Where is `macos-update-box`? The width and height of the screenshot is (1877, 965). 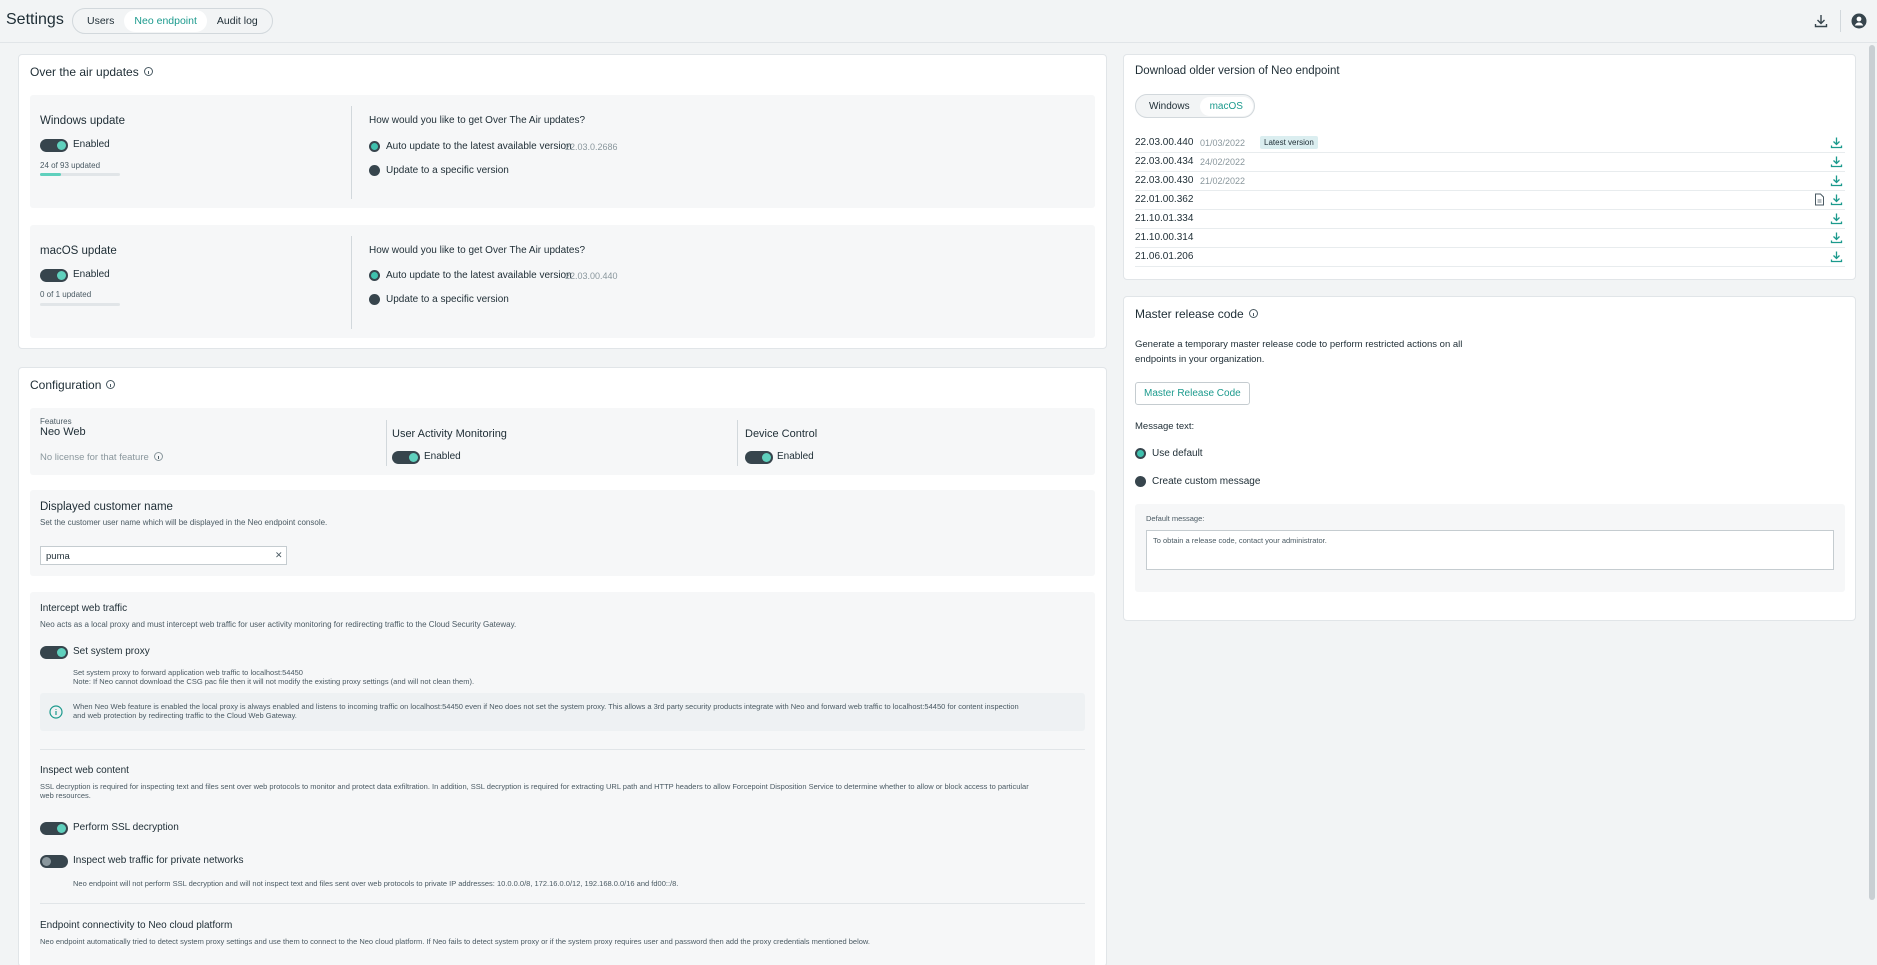
macos-update-box is located at coordinates (562, 281).